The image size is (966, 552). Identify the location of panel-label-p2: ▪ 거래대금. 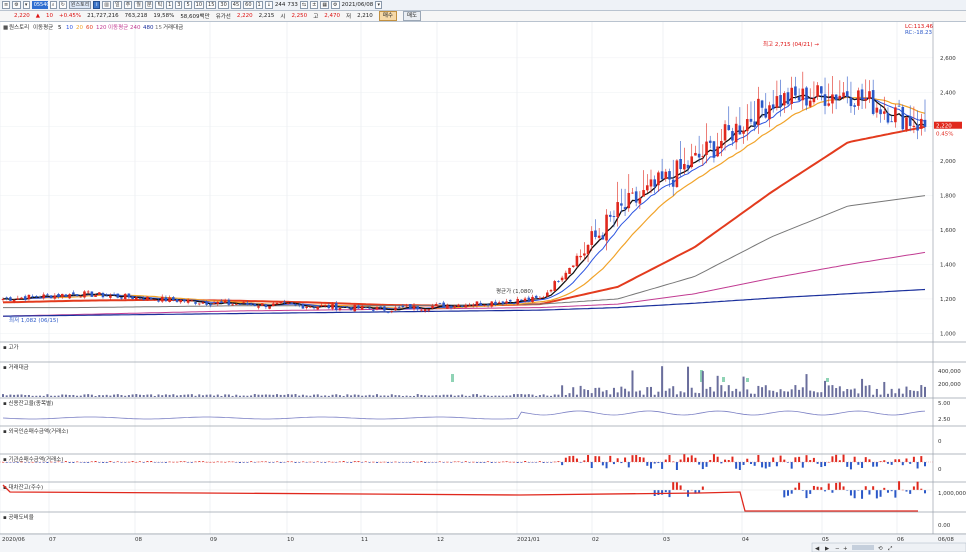
(16, 367).